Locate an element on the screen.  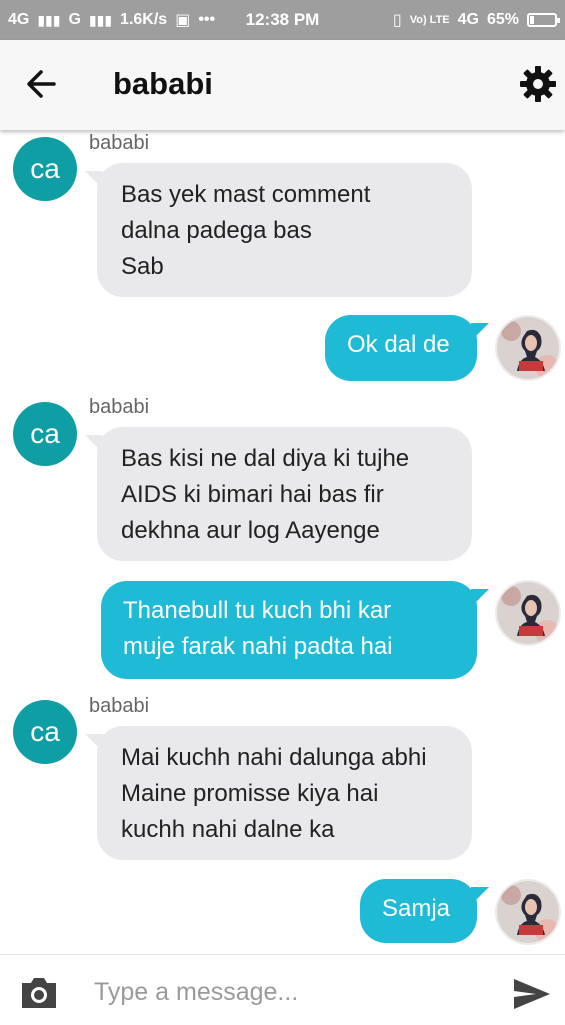
message-text: AIDS ki bimari hai bas fir is located at coordinates (252, 494).